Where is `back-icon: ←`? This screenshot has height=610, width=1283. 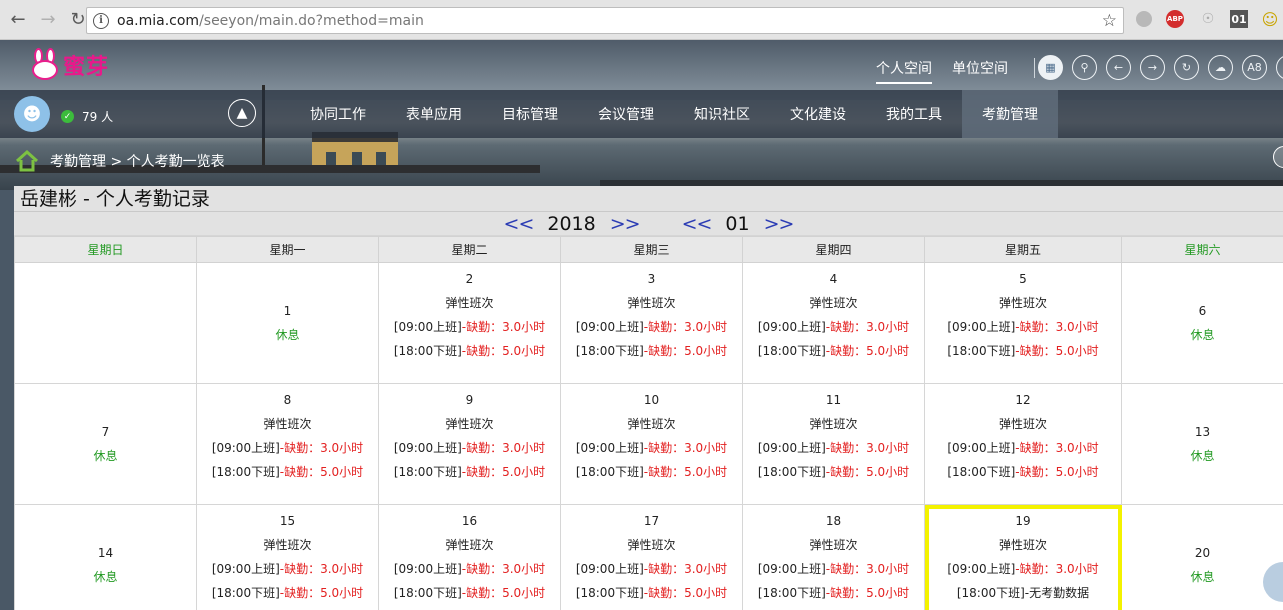
back-icon: ← is located at coordinates (18, 20).